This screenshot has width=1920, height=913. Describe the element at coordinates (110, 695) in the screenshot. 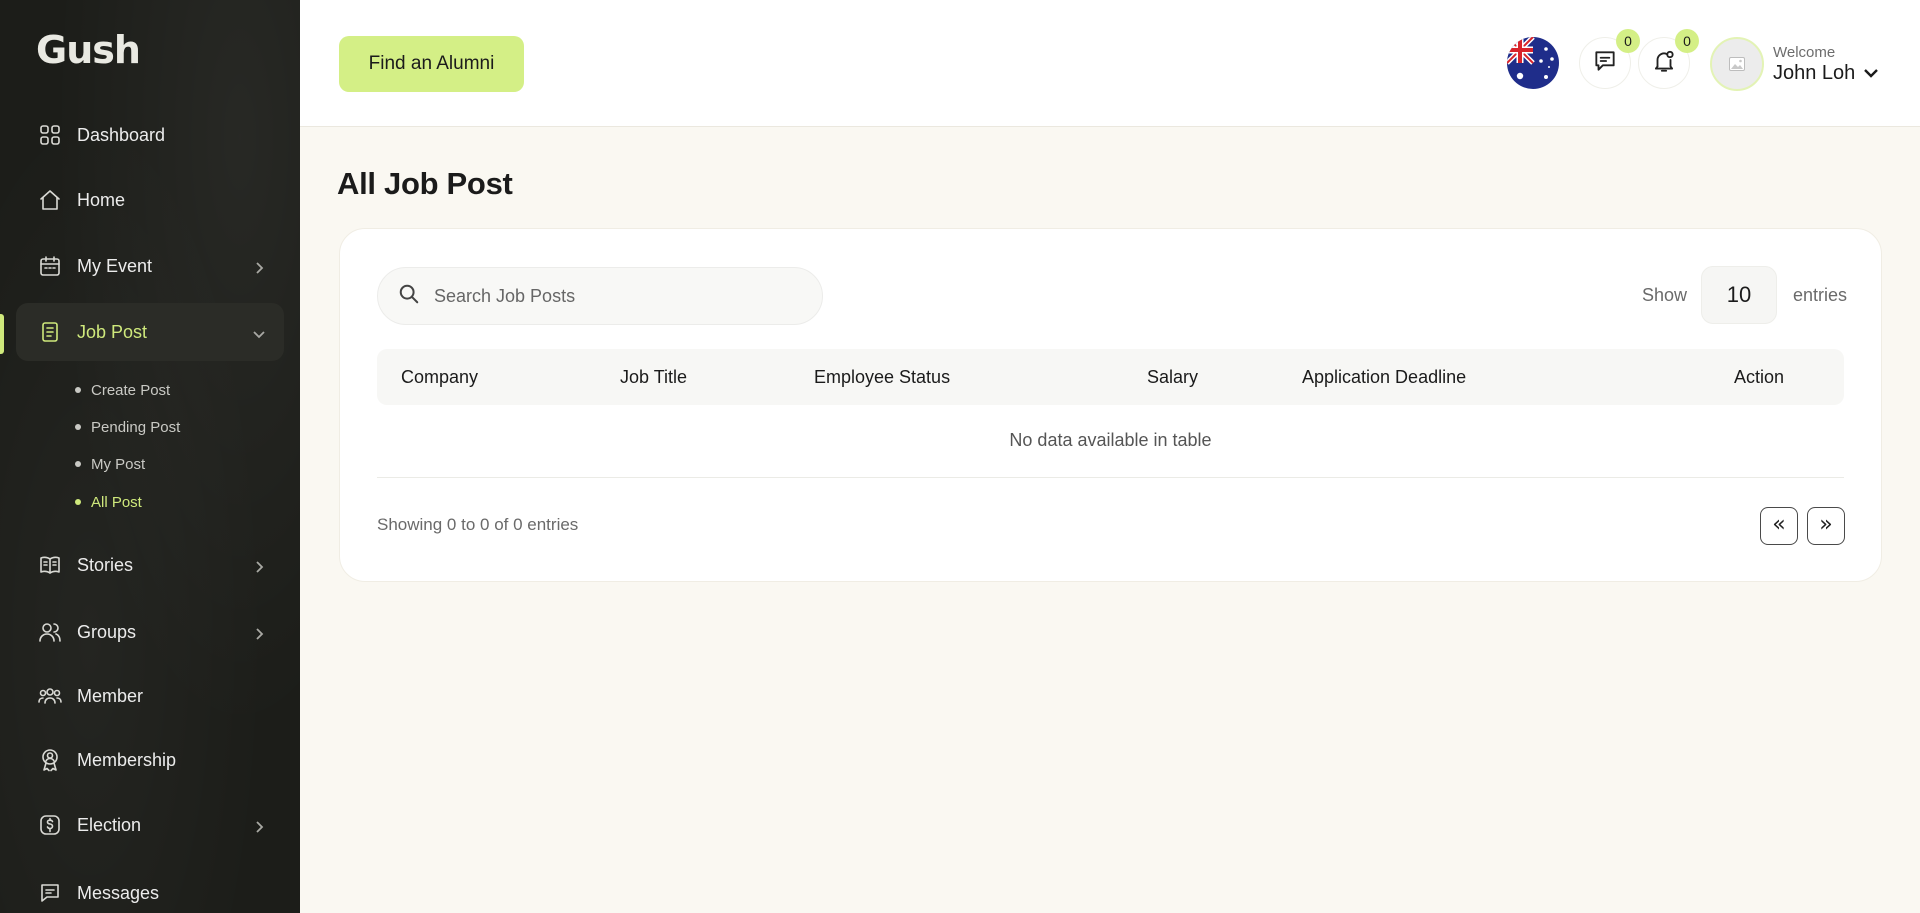

I see `sidebar-item-label: Member` at that location.